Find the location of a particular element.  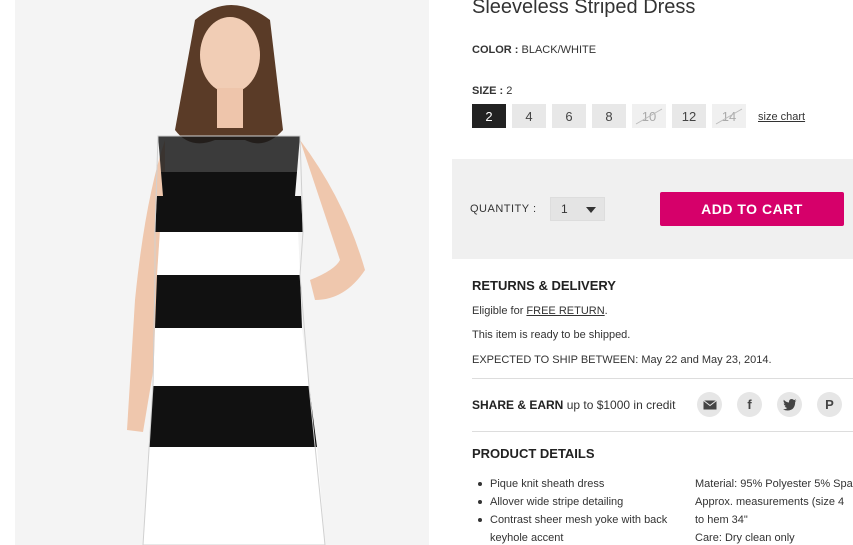

size-selector: 2 4 6 8 10 12 14 size chart is located at coordinates (638, 116).